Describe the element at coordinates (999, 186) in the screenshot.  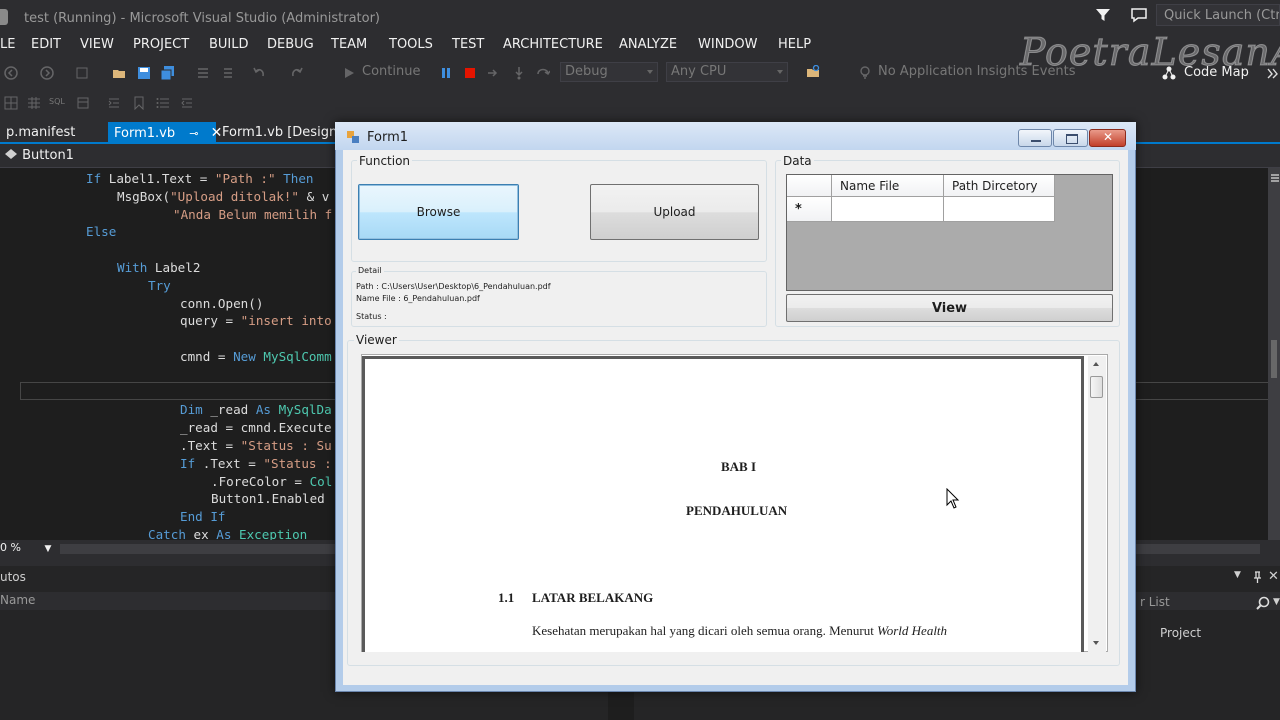
I see `column-header-path-directory: Path Dircetory` at that location.